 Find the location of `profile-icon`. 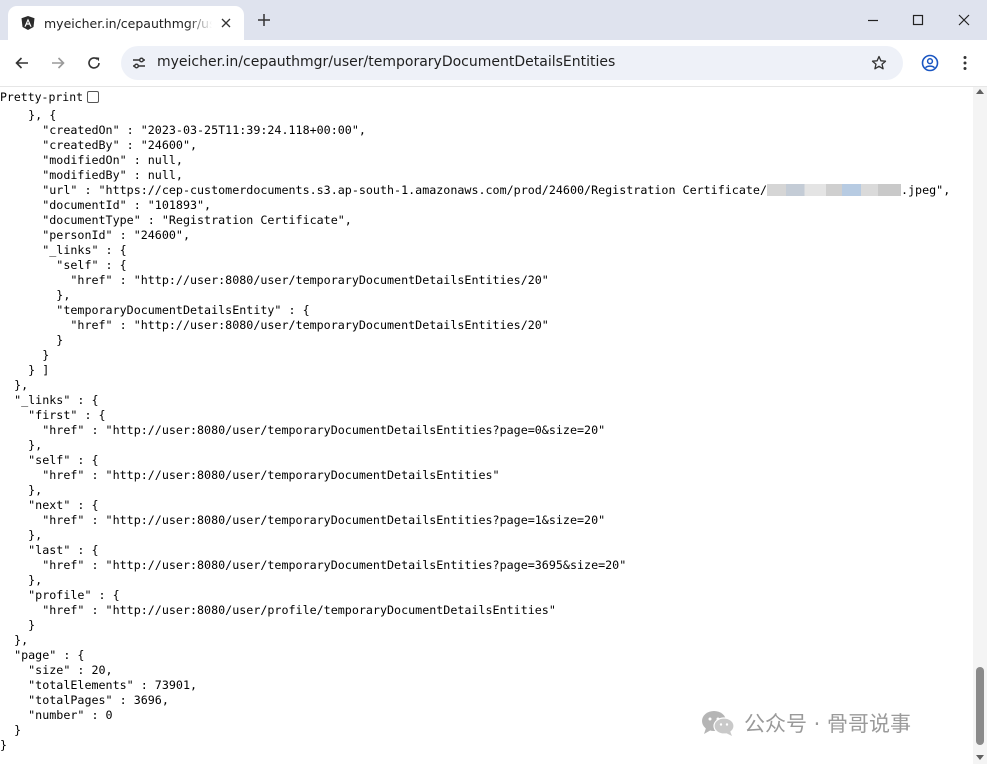

profile-icon is located at coordinates (930, 63).